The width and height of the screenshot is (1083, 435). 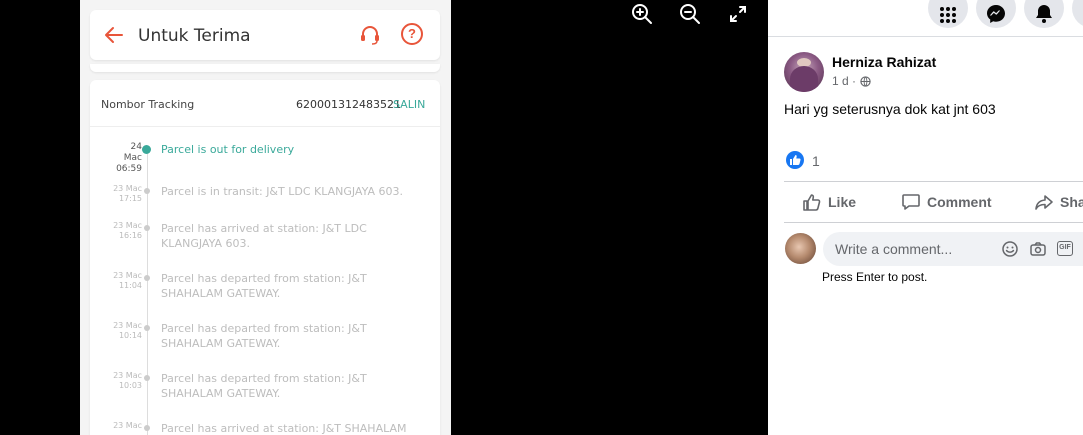 I want to click on back-arrow-icon, so click(x=114, y=35).